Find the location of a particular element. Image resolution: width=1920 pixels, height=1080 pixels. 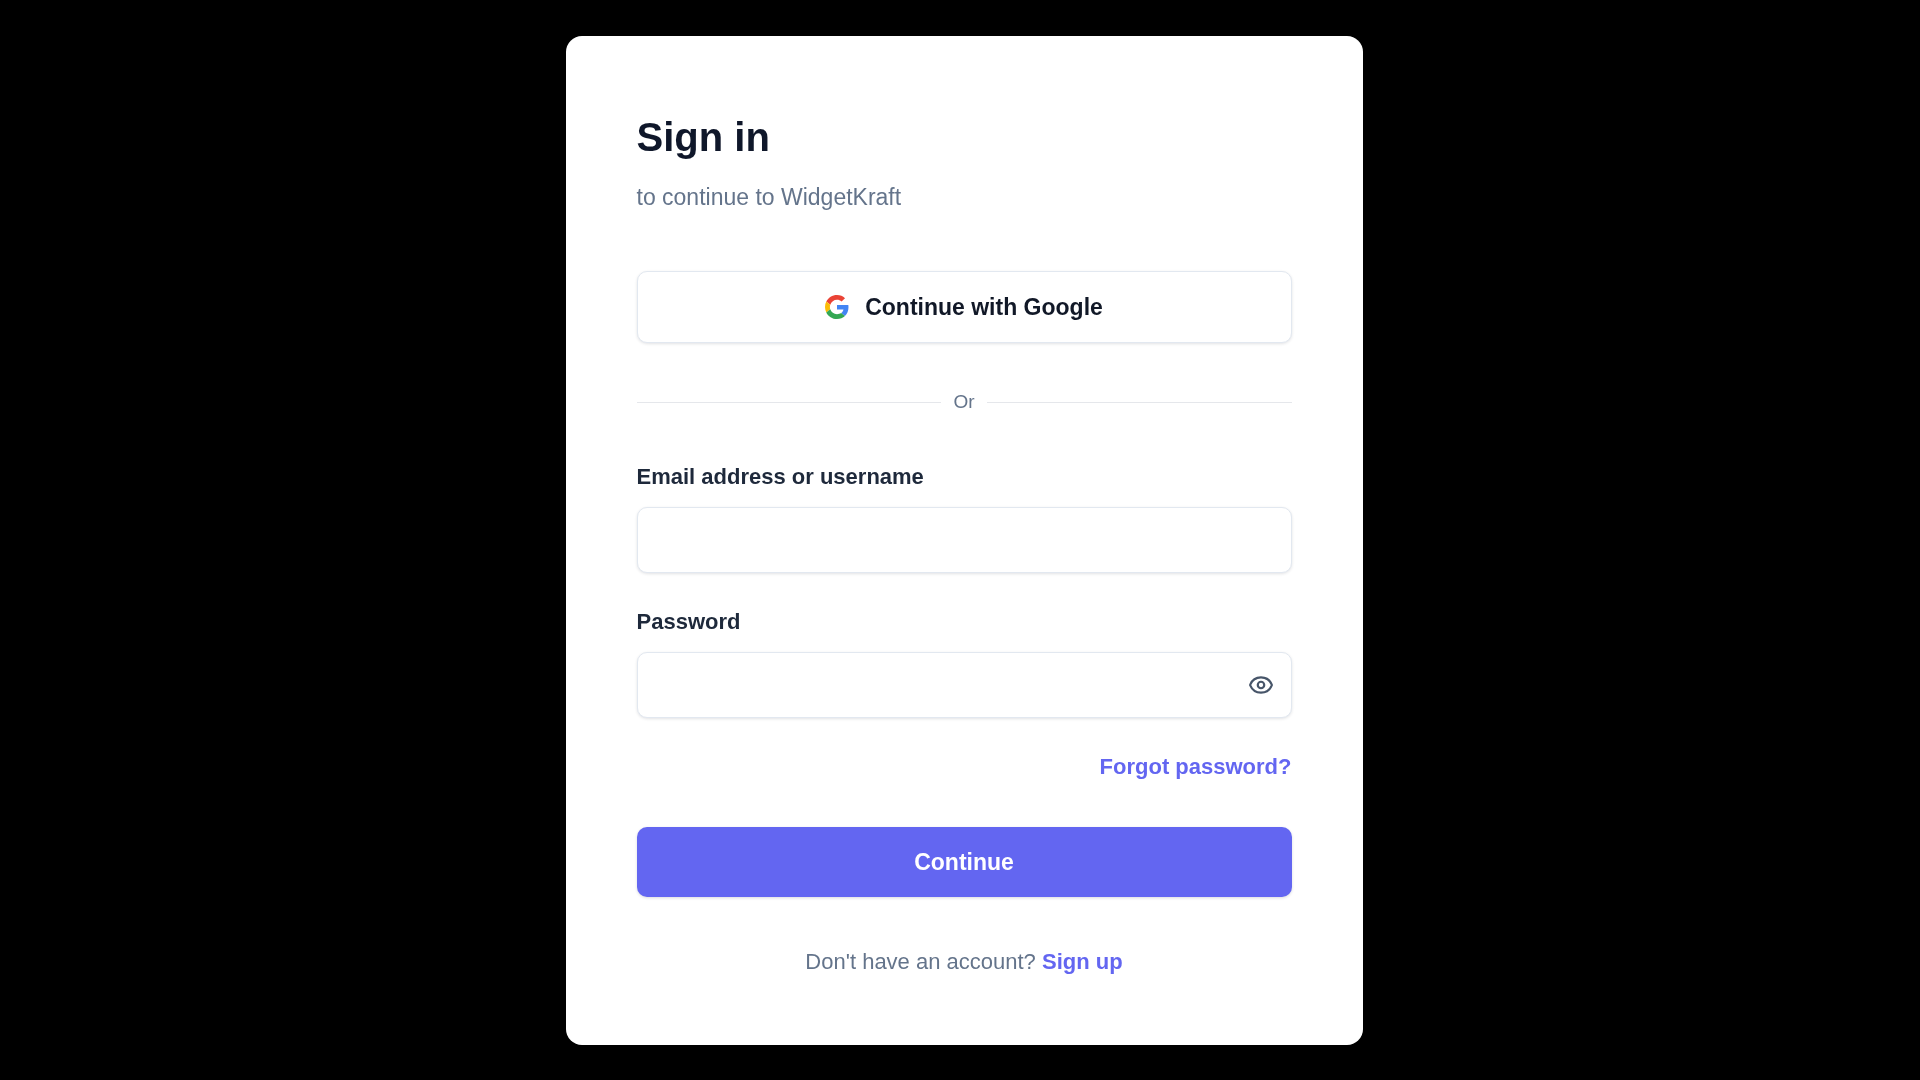

password-field is located at coordinates (964, 685).